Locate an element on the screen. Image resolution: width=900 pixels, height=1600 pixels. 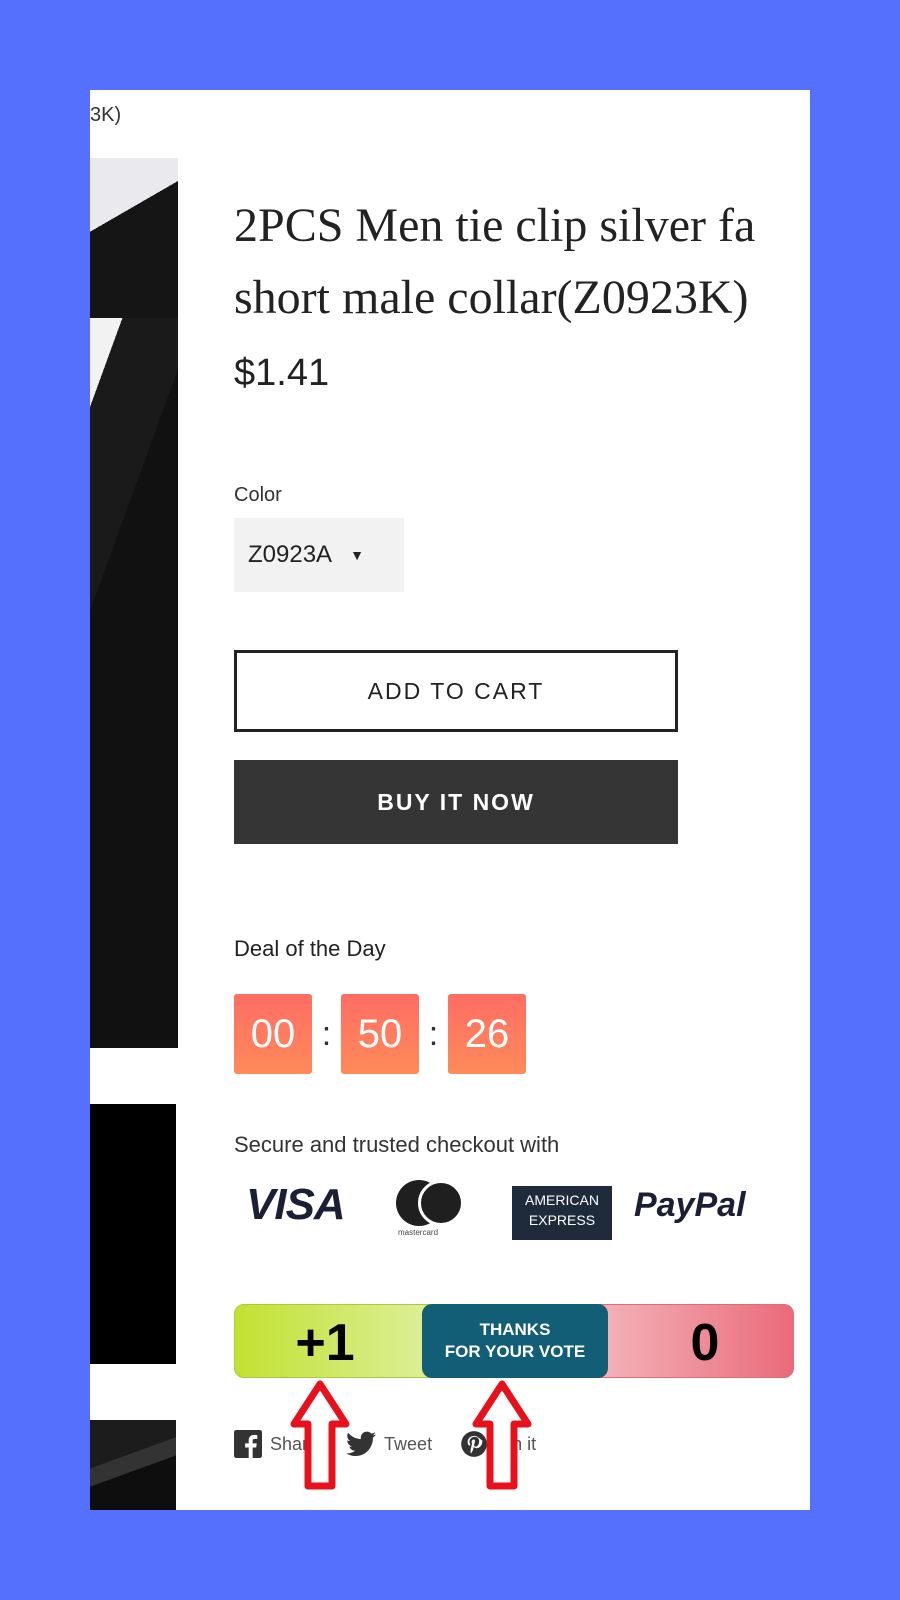
countdown-timer: 00 : 50 : 26 is located at coordinates (380, 1034).